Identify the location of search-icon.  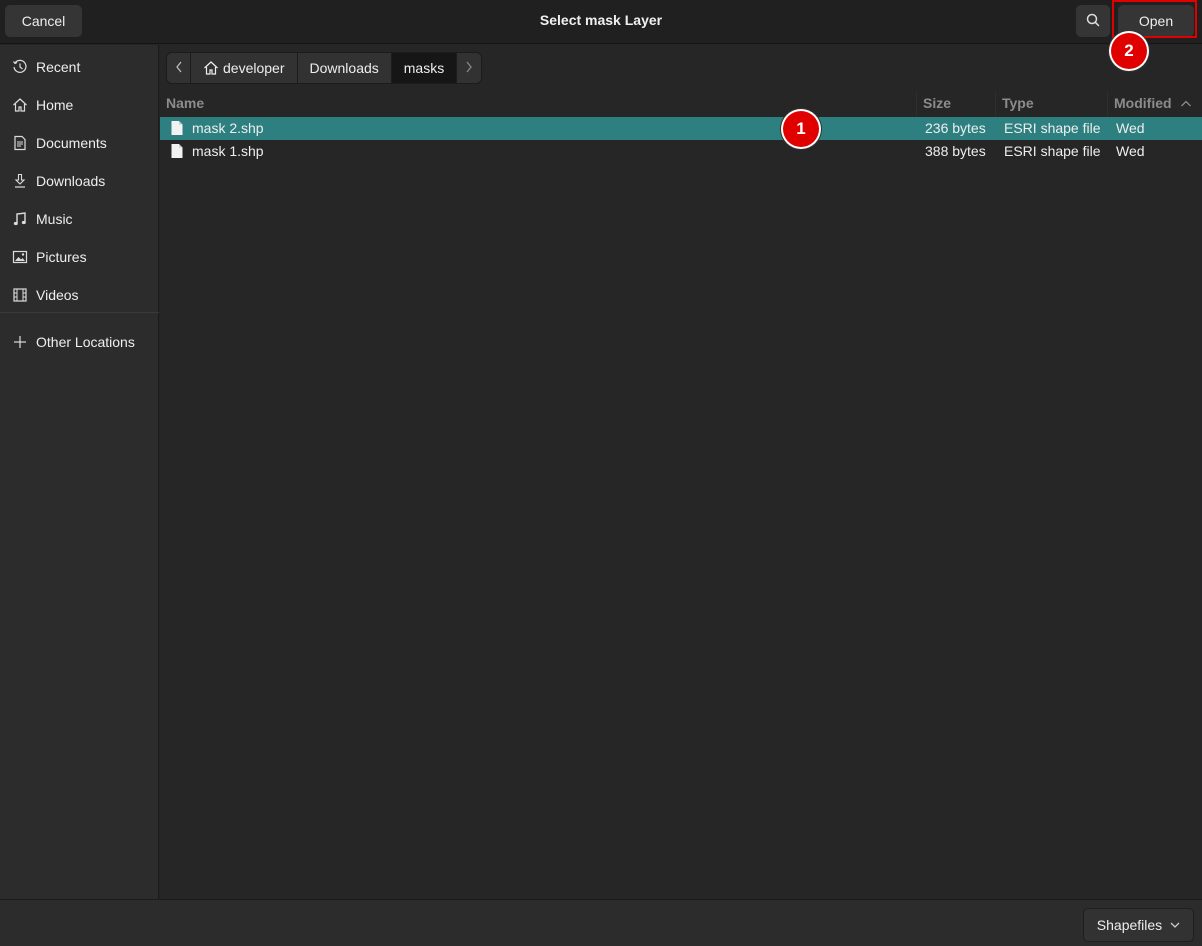
(1093, 21).